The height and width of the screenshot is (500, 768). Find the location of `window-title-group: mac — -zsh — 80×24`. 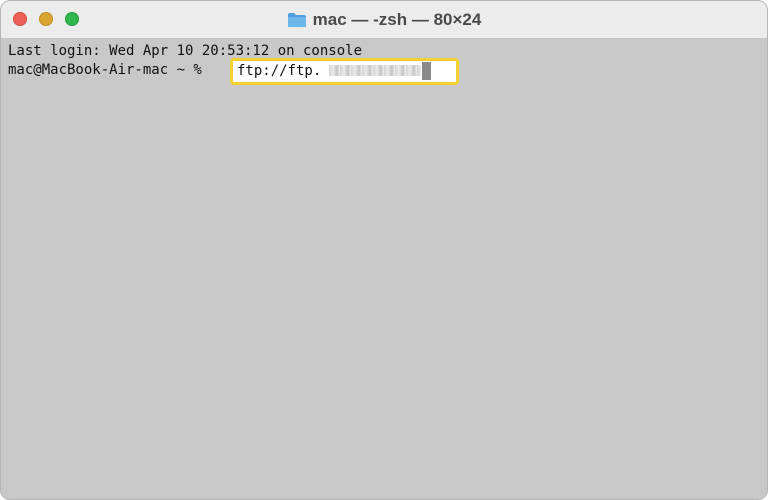

window-title-group: mac — -zsh — 80×24 is located at coordinates (384, 19).